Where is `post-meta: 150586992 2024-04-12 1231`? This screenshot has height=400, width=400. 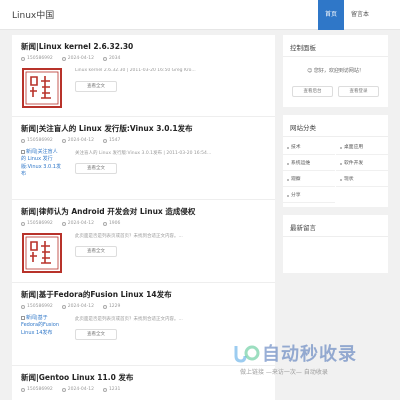 post-meta: 150586992 2024-04-12 1231 is located at coordinates (70, 389).